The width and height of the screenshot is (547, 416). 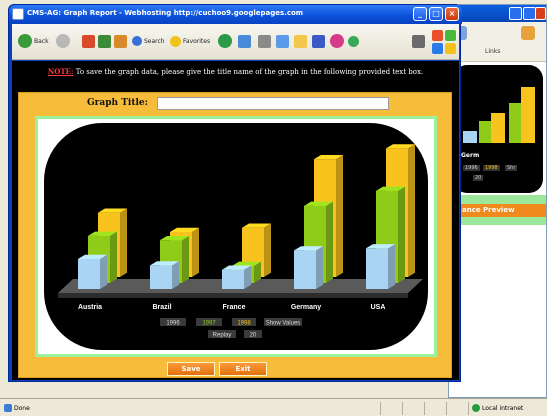 I want to click on search-icon, so click(x=137, y=41).